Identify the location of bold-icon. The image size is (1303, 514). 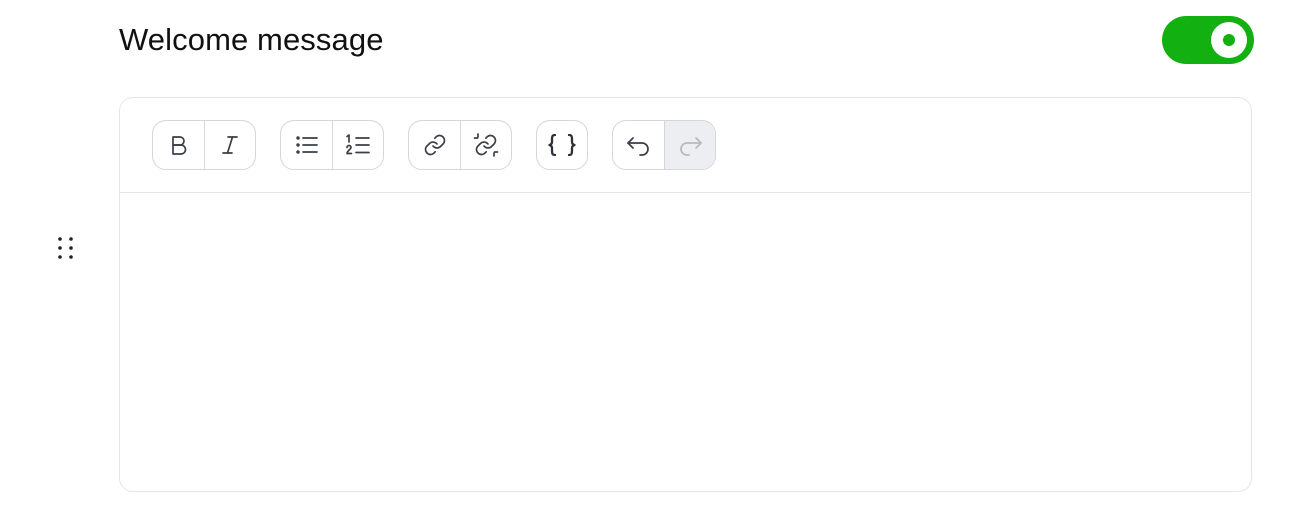
(178, 145).